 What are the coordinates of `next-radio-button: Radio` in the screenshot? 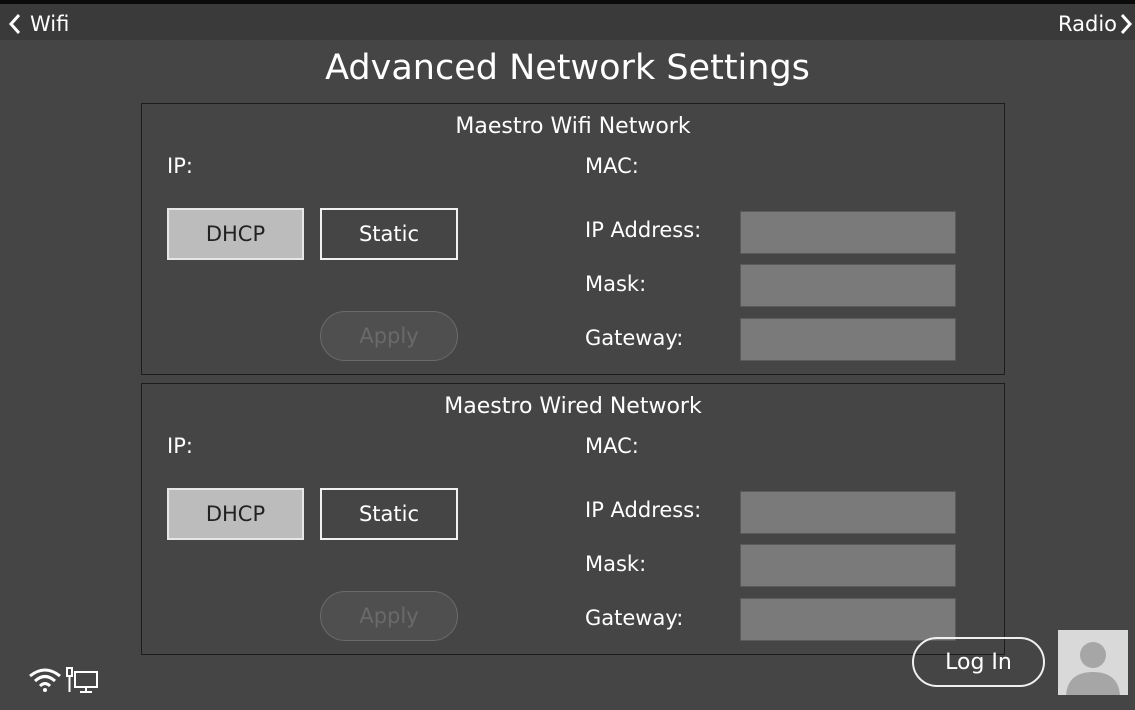 It's located at (1095, 24).